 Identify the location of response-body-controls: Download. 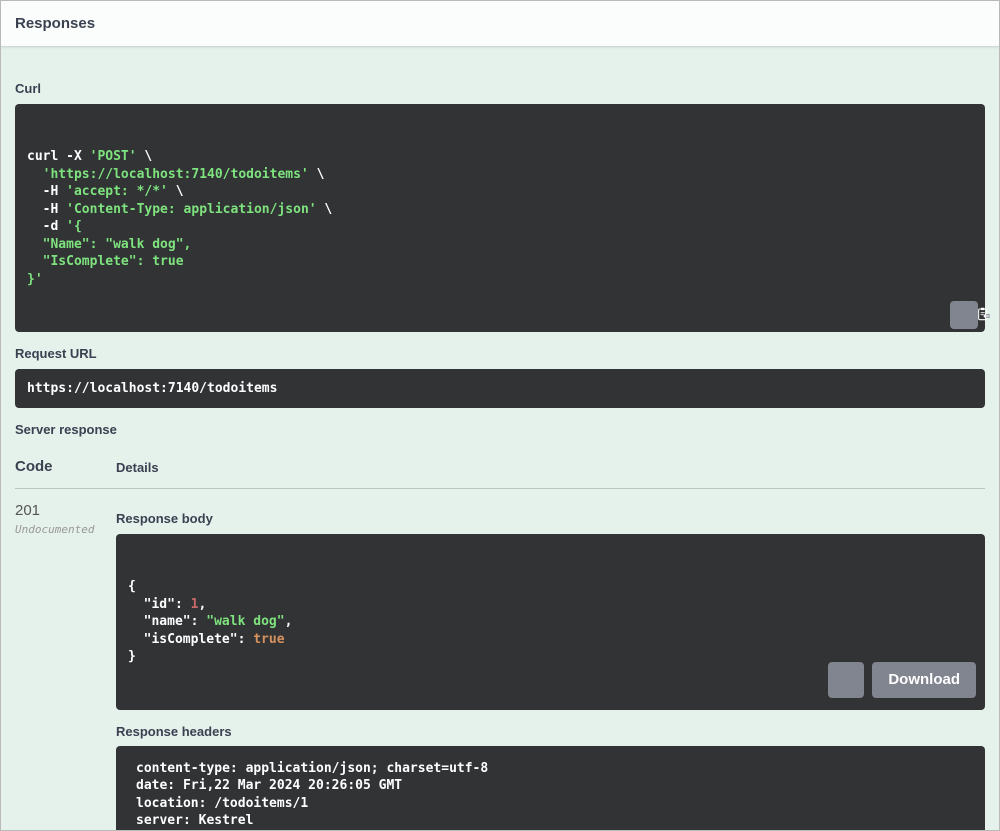
(902, 679).